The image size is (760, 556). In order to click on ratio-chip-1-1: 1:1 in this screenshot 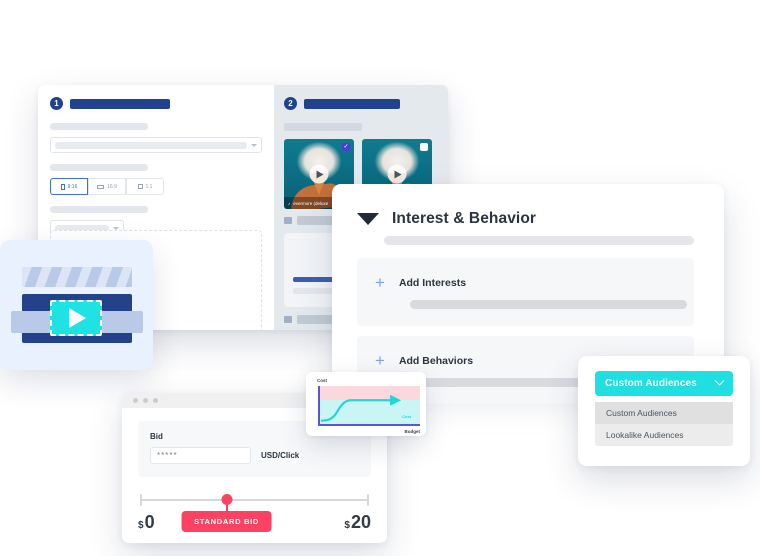, I will do `click(145, 186)`.